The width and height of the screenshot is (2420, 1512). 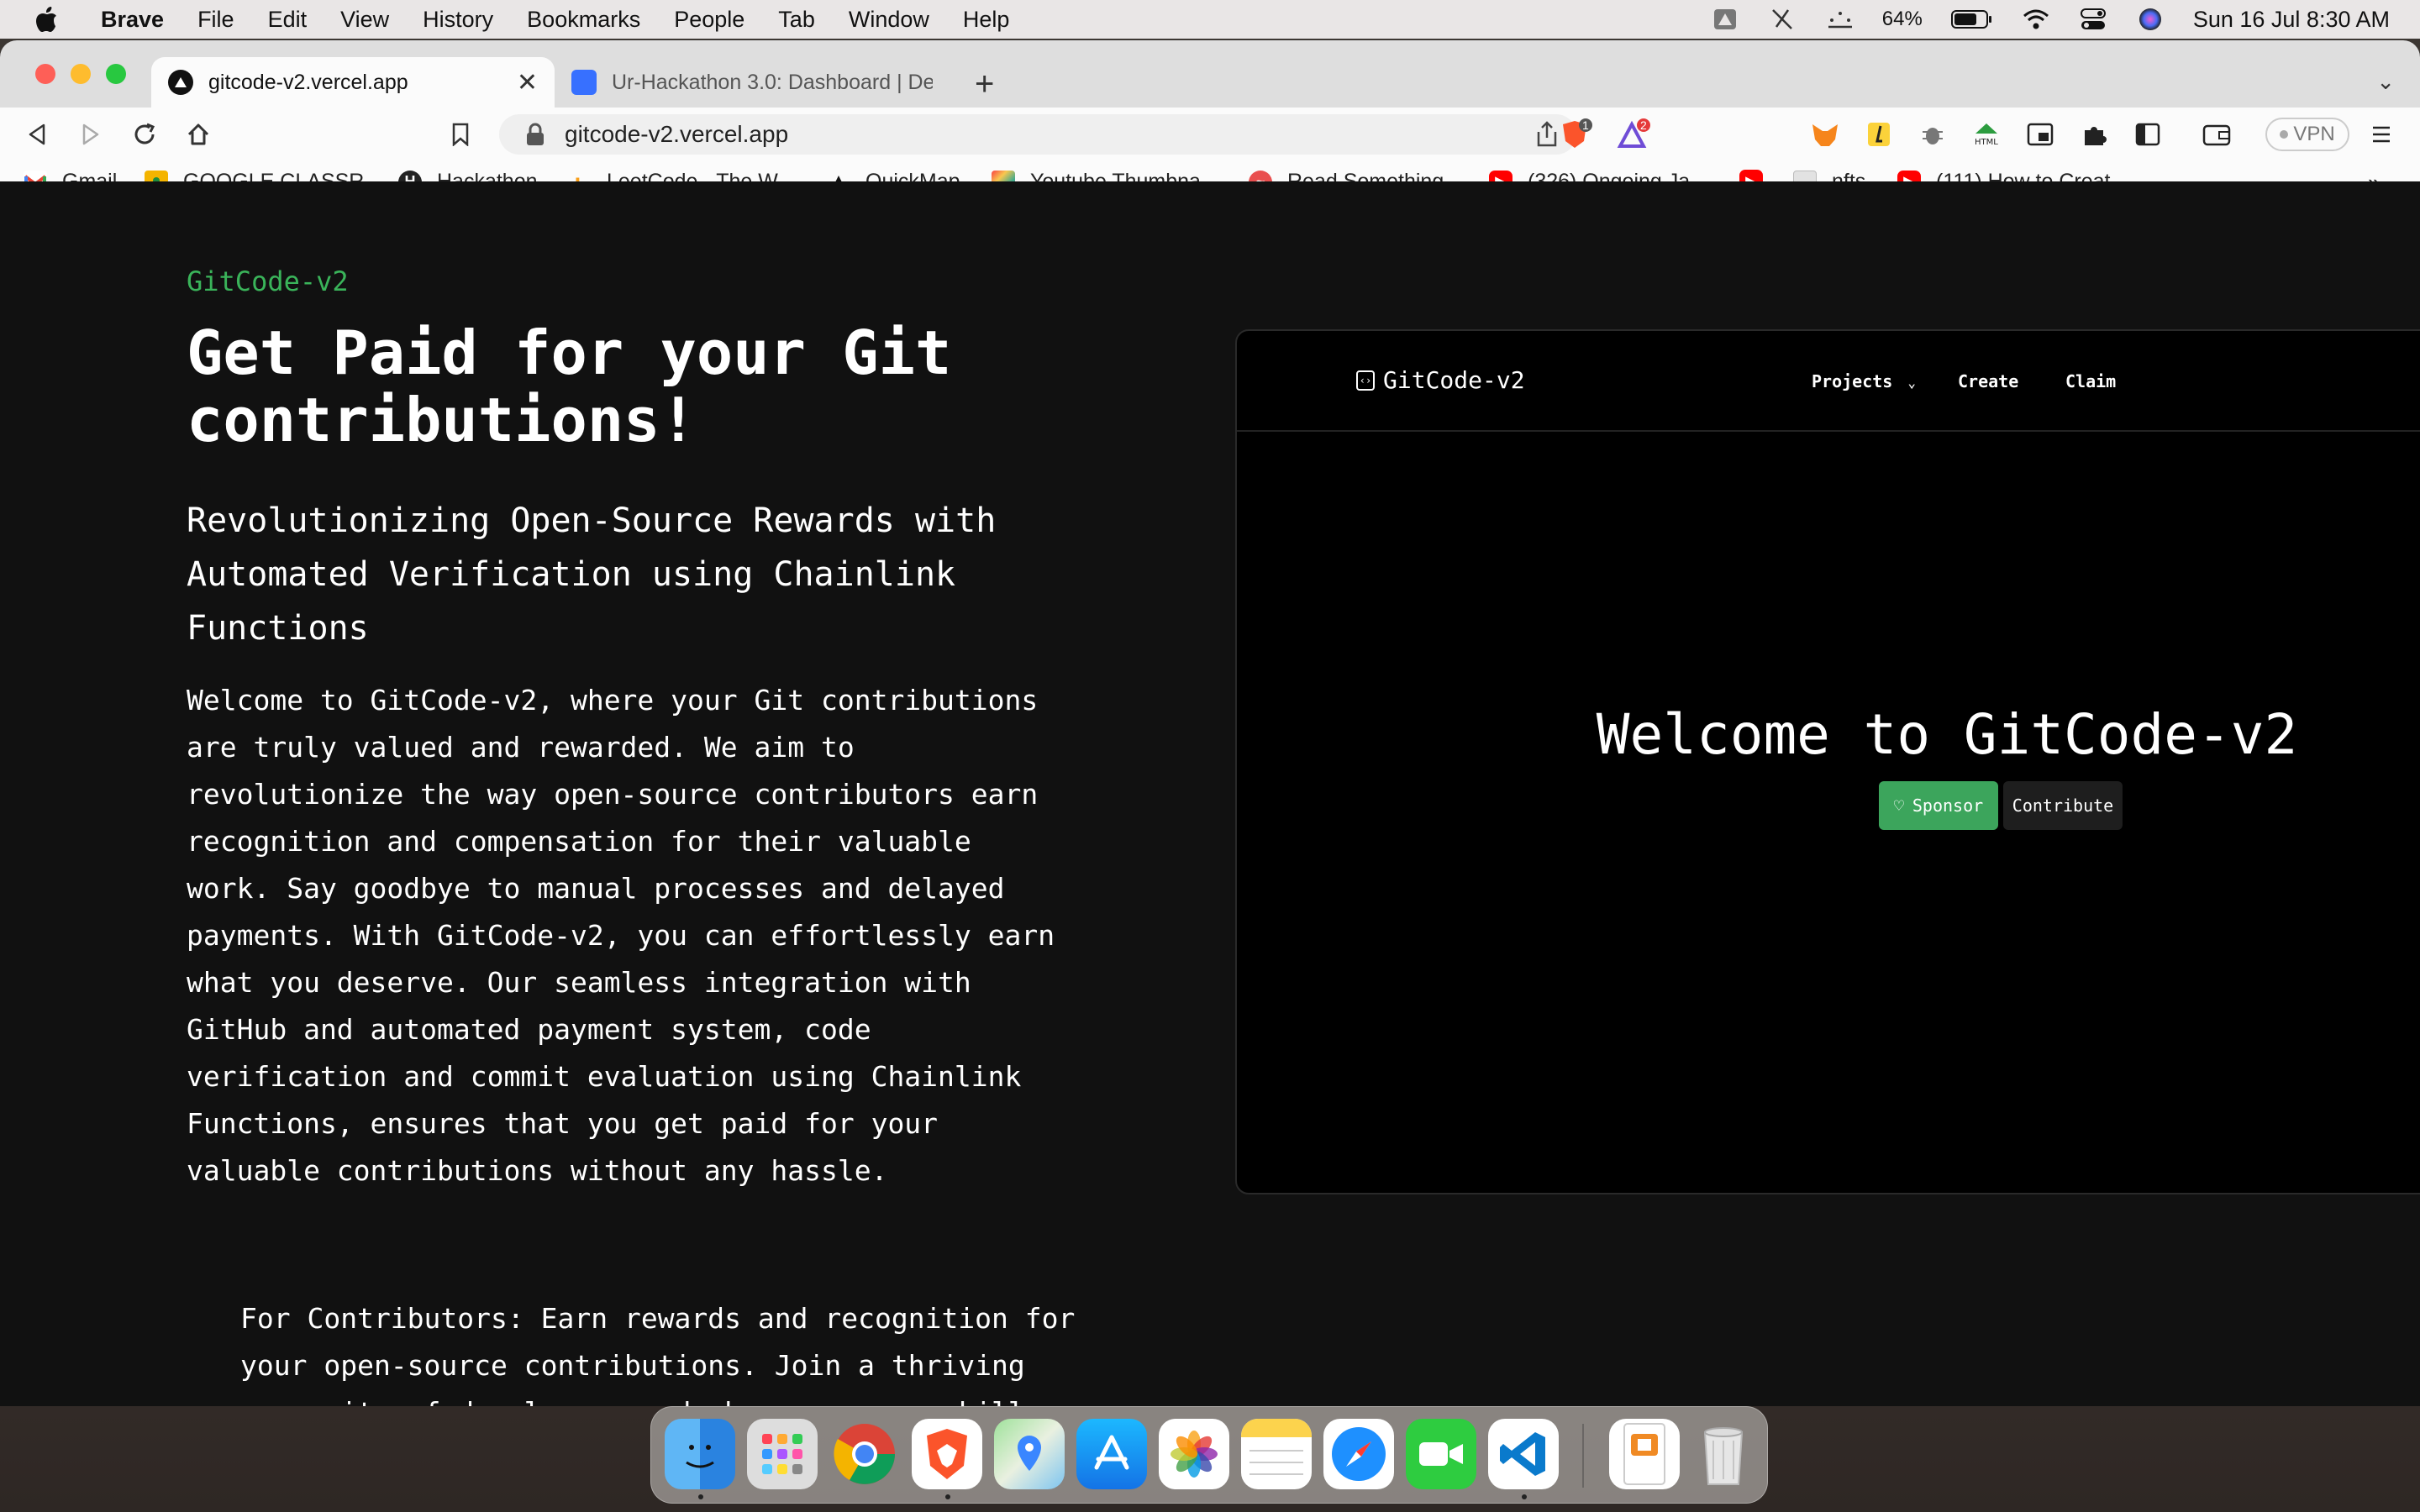 I want to click on preview-logo-text: GitCode-v2, so click(x=1454, y=380).